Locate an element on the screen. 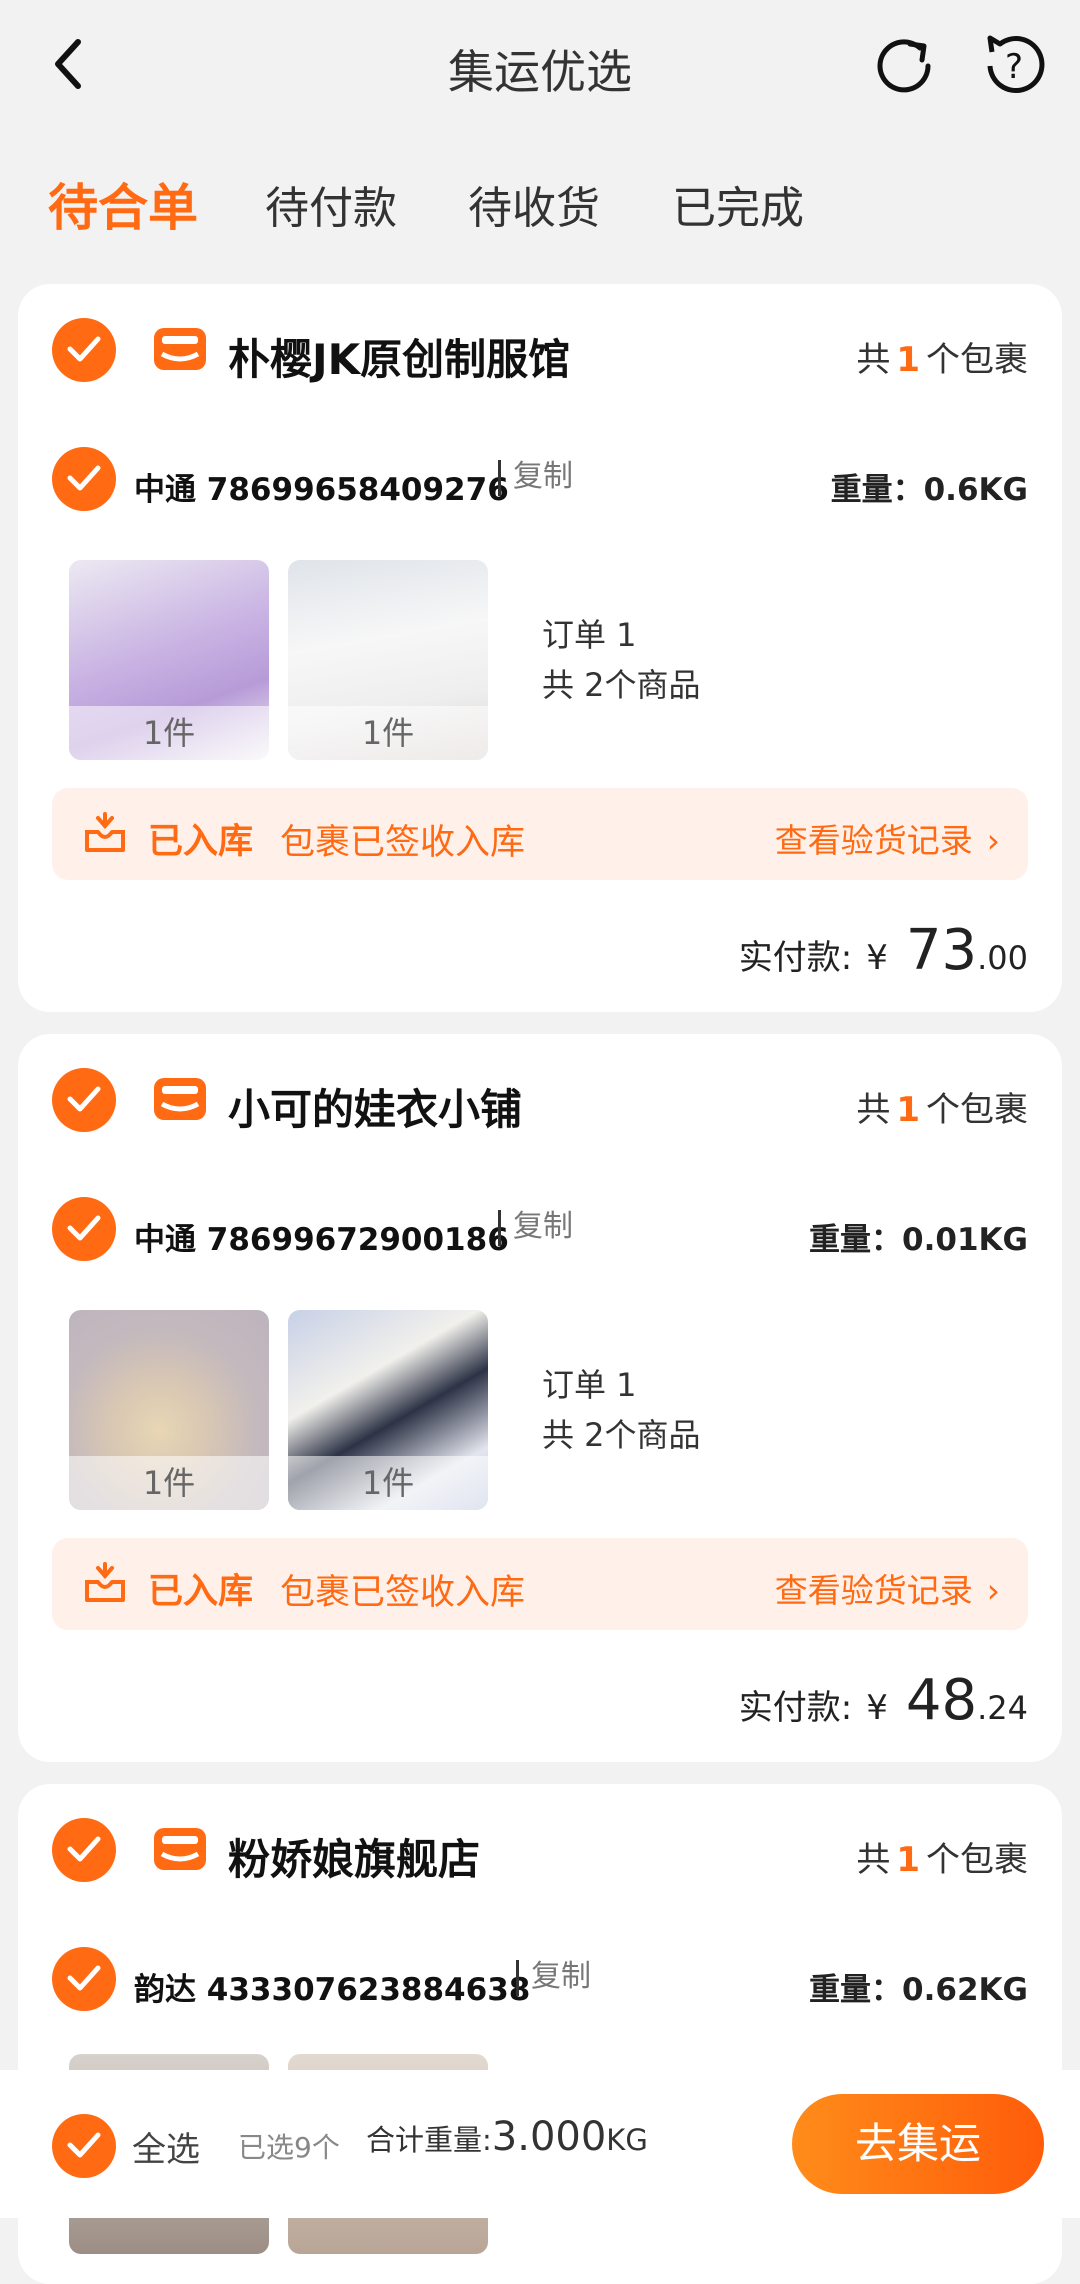  order-status-tabs: 待合单 待付款 待收货 已完成 is located at coordinates (540, 200).